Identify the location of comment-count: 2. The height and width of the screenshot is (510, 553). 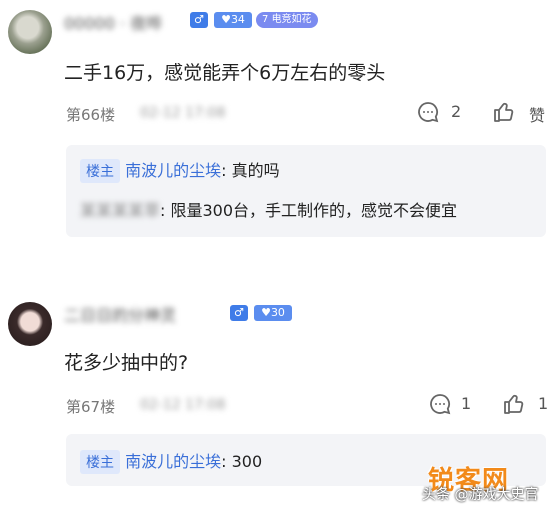
(456, 111).